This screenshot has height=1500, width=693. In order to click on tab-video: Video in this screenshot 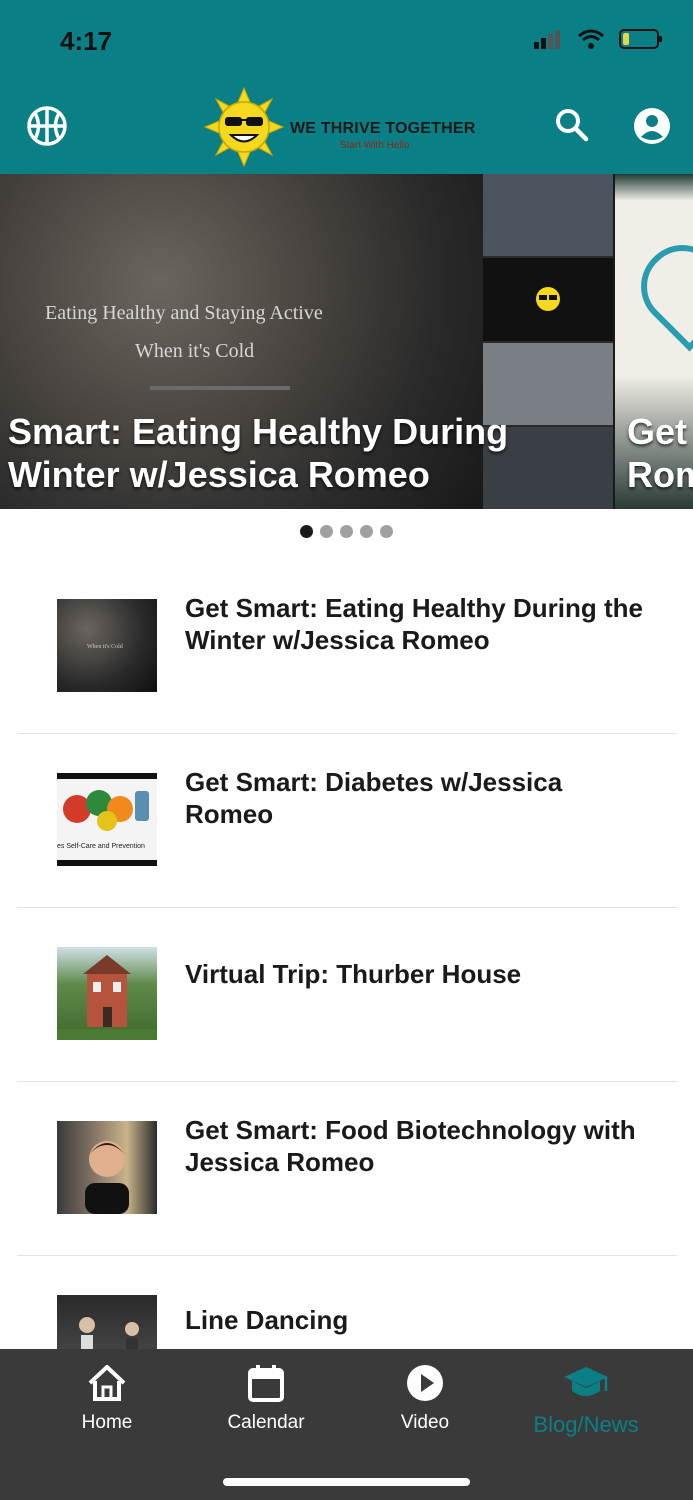, I will do `click(425, 1398)`.